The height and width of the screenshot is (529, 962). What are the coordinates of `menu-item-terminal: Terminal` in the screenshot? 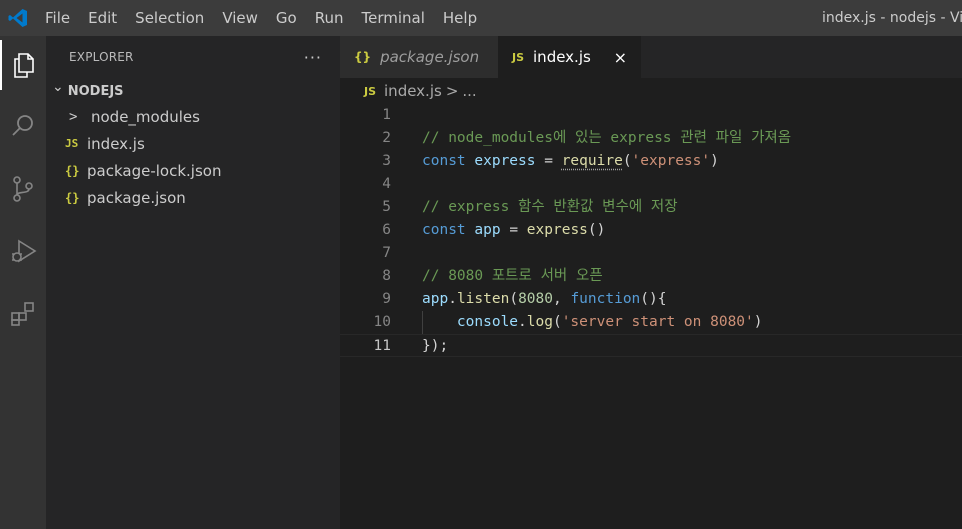 It's located at (393, 18).